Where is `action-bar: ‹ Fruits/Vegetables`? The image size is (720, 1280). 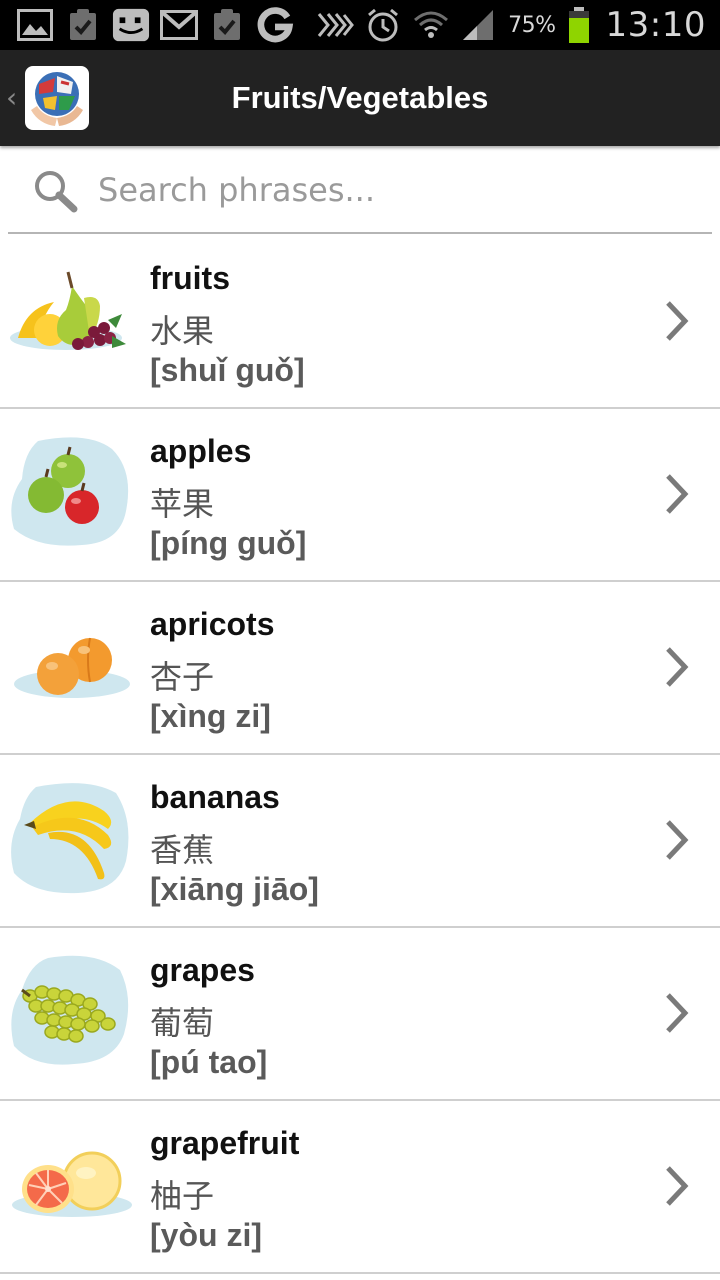
action-bar: ‹ Fruits/Vegetables is located at coordinates (360, 98).